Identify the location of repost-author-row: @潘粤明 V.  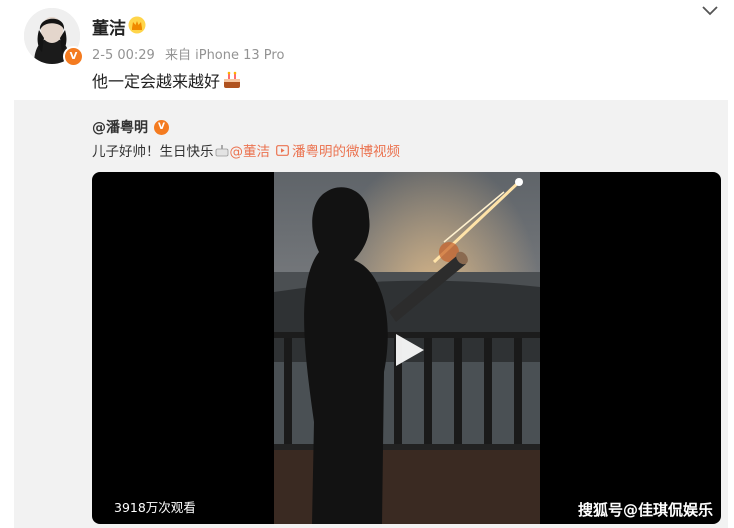
(130, 127).